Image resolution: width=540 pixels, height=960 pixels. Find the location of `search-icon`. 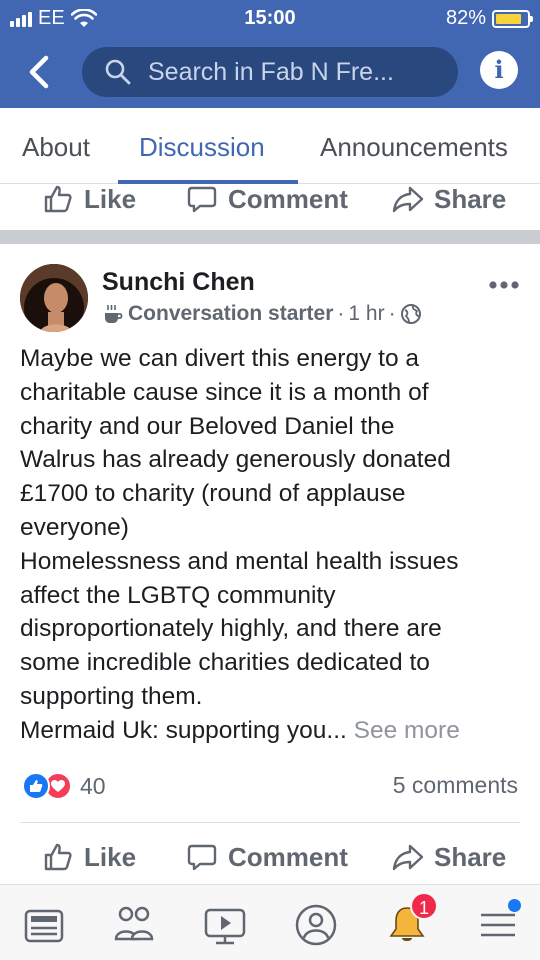

search-icon is located at coordinates (118, 72).